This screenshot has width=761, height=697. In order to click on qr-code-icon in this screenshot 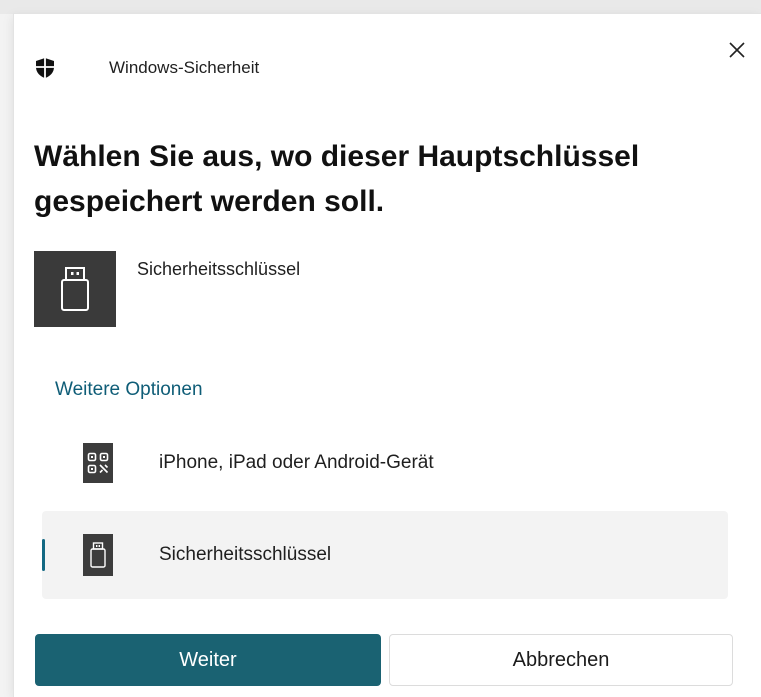, I will do `click(98, 463)`.